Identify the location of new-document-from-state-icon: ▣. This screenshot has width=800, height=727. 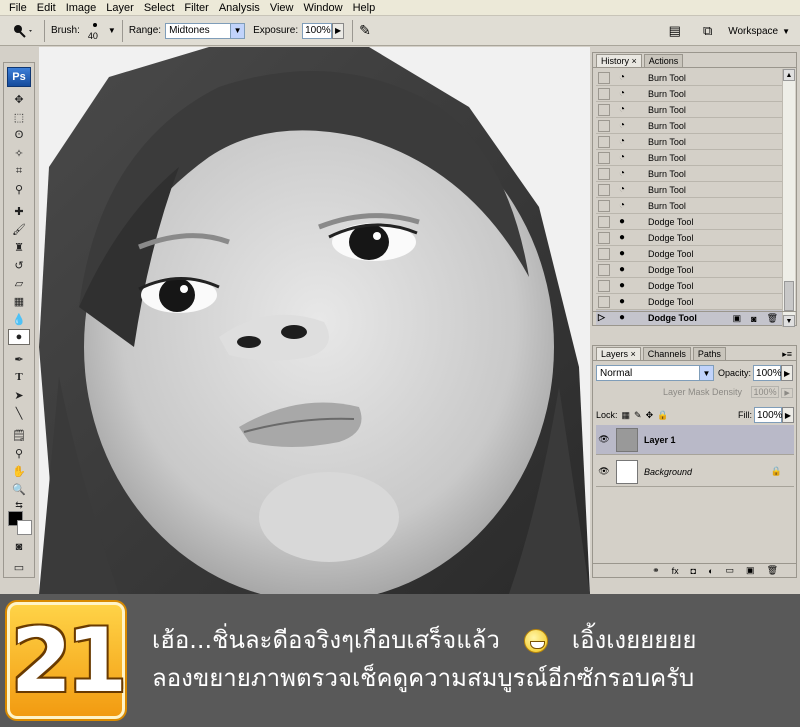
(737, 318).